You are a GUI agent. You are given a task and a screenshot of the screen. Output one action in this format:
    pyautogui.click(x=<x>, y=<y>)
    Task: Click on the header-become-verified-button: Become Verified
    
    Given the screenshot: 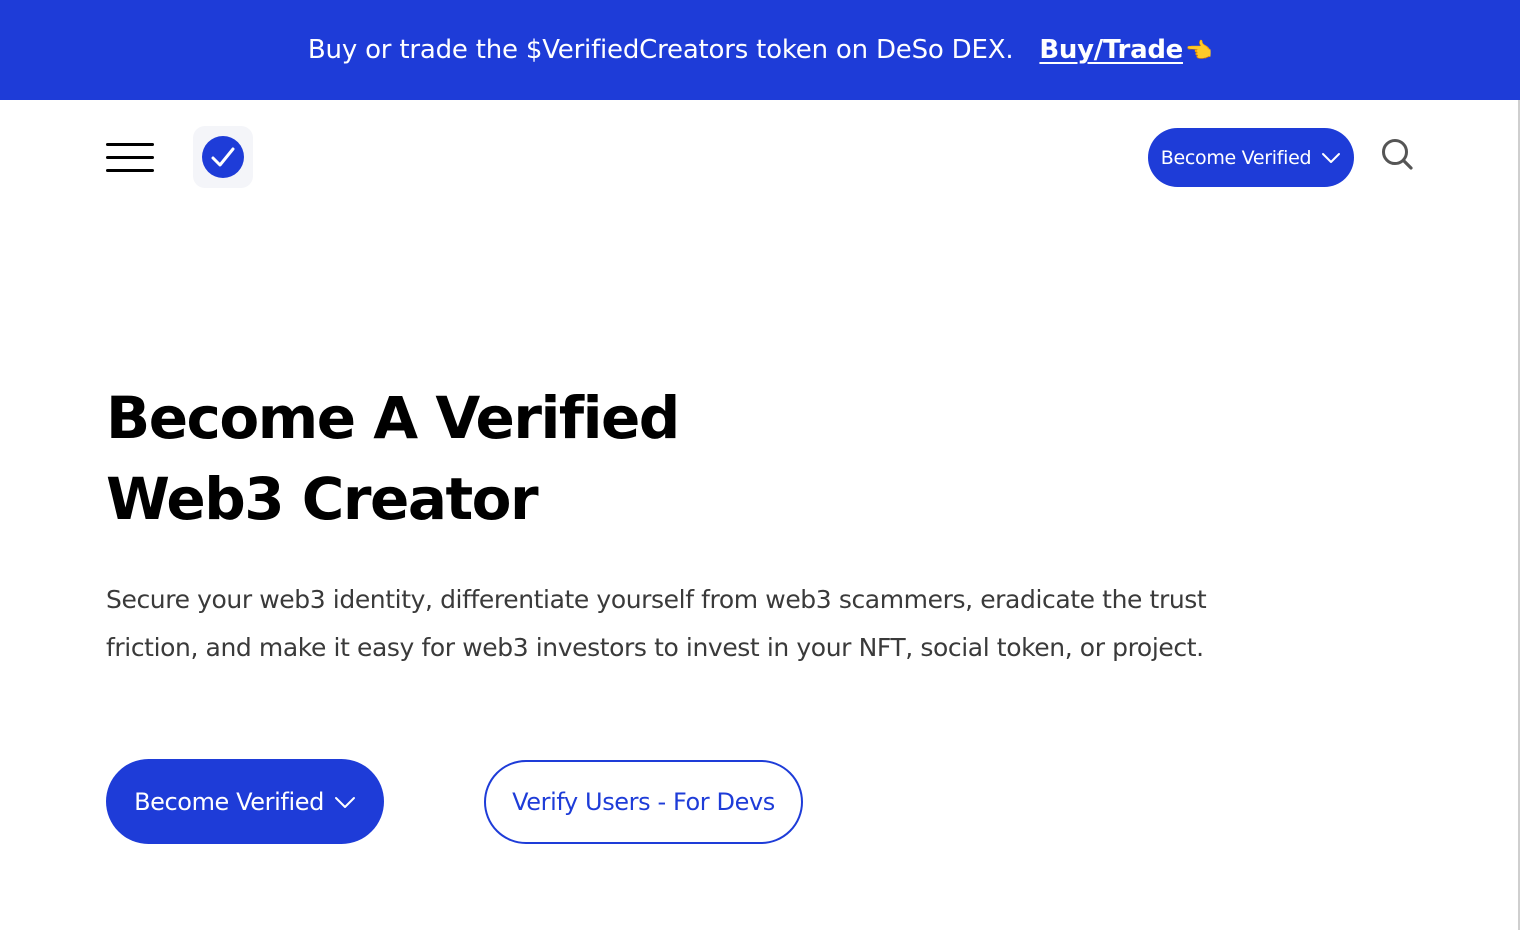 What is the action you would take?
    pyautogui.click(x=1251, y=157)
    